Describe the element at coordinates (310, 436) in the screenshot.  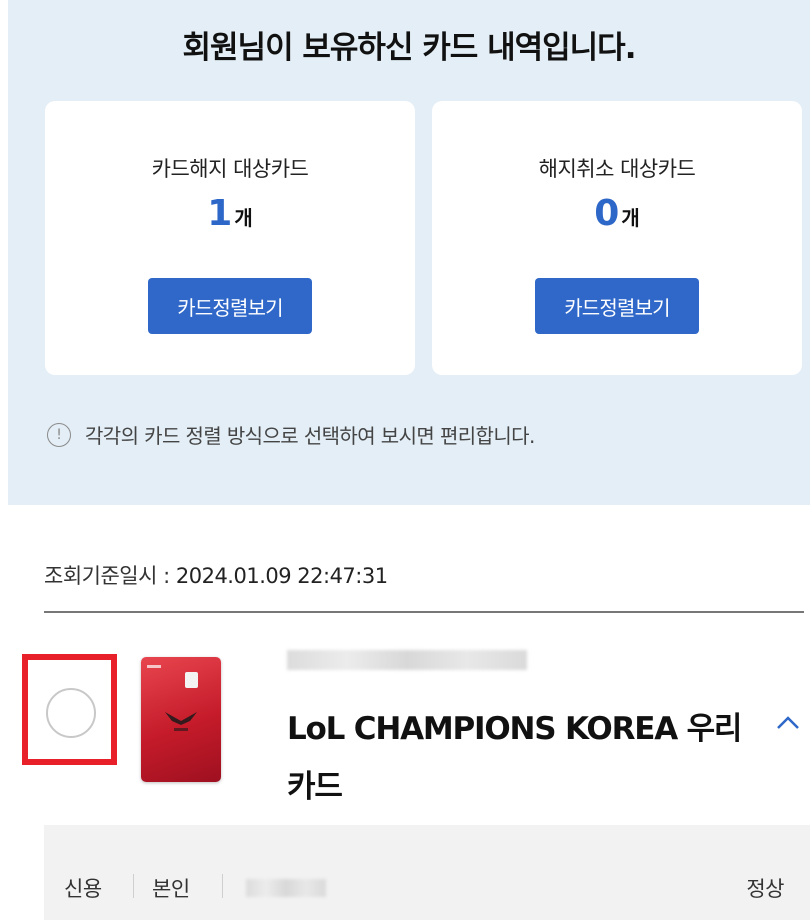
I see `sort-notice-text: 각각의 카드 정렬 방식으로 선택하여 보시면 편리합니다.` at that location.